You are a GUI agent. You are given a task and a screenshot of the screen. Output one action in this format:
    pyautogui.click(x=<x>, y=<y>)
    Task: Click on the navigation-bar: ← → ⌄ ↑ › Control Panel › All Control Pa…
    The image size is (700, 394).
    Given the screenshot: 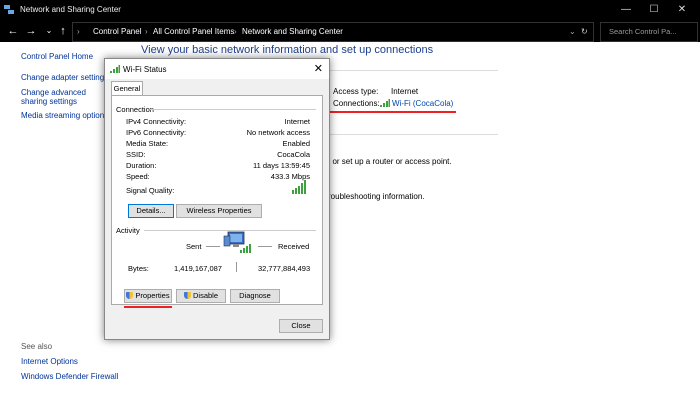 What is the action you would take?
    pyautogui.click(x=350, y=31)
    